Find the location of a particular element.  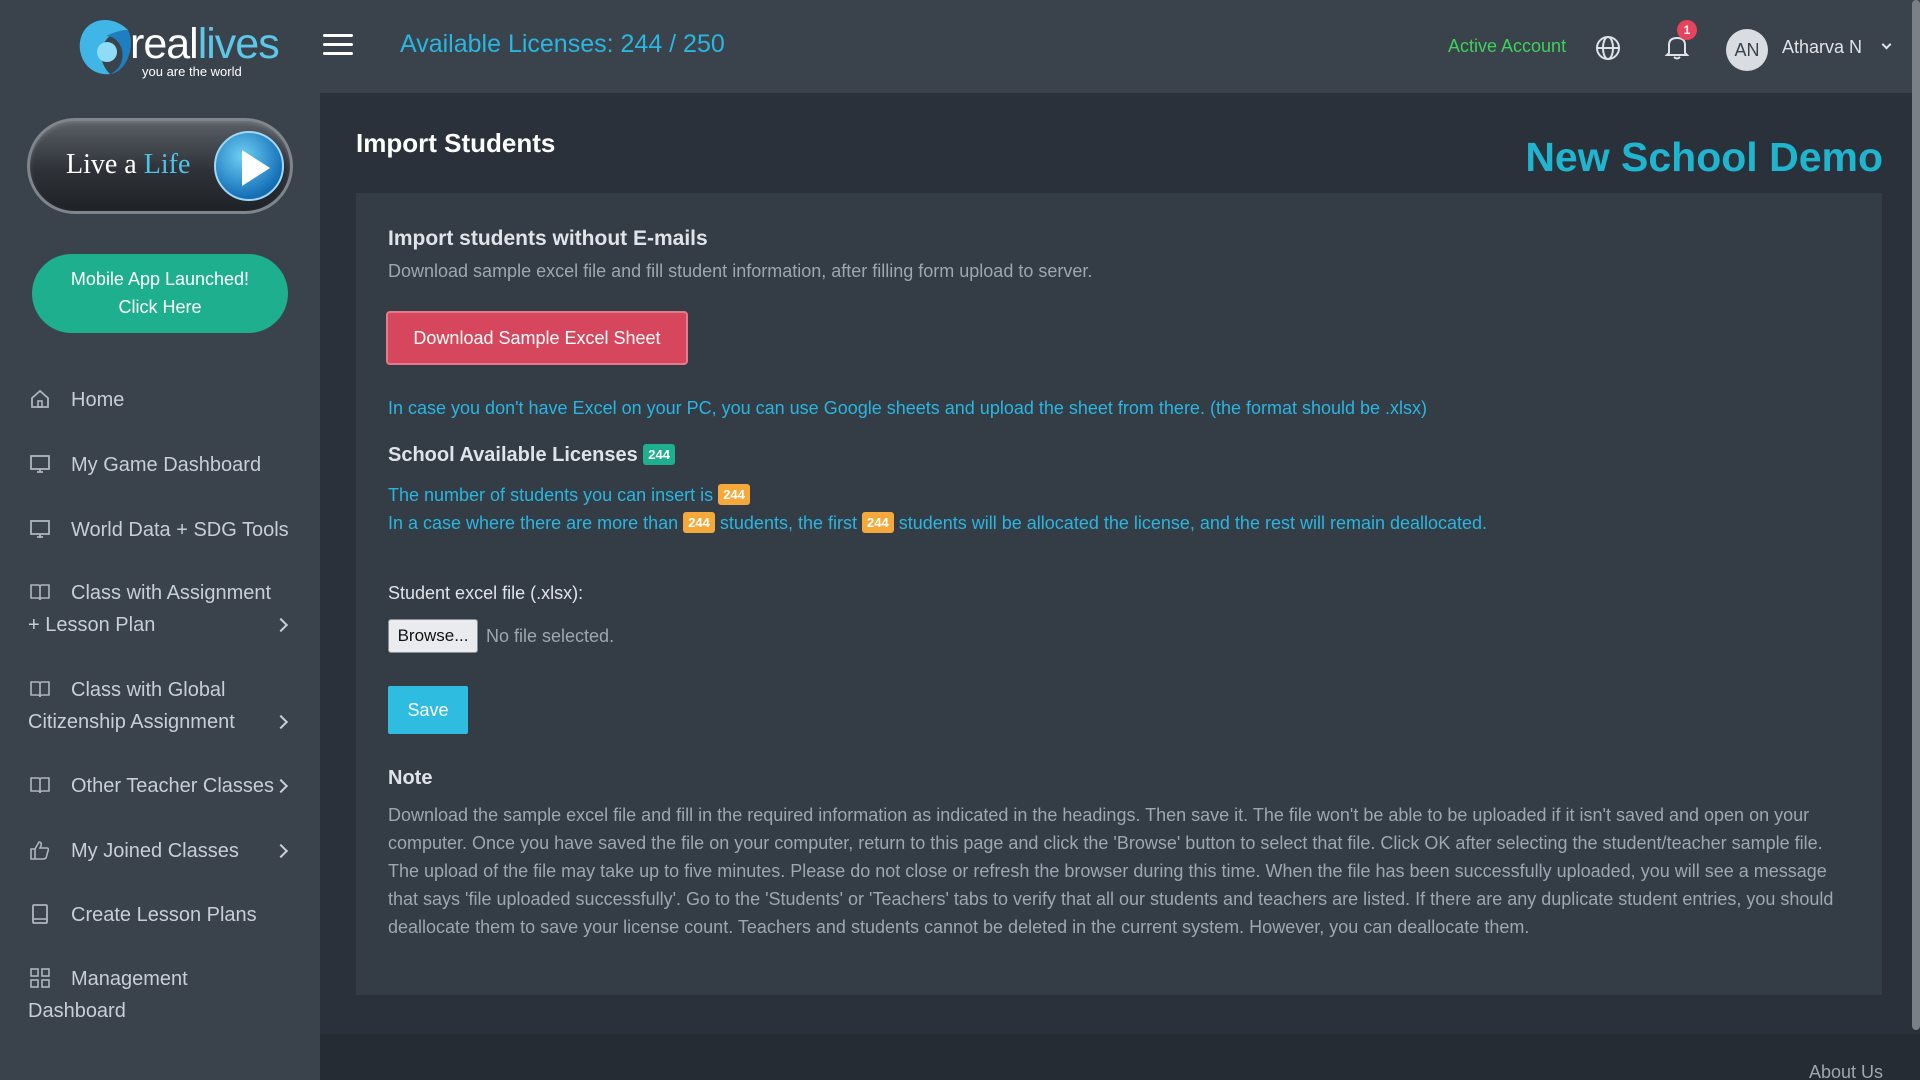

sidebar-item-label: World Data + SDG Tools is located at coordinates (180, 530).